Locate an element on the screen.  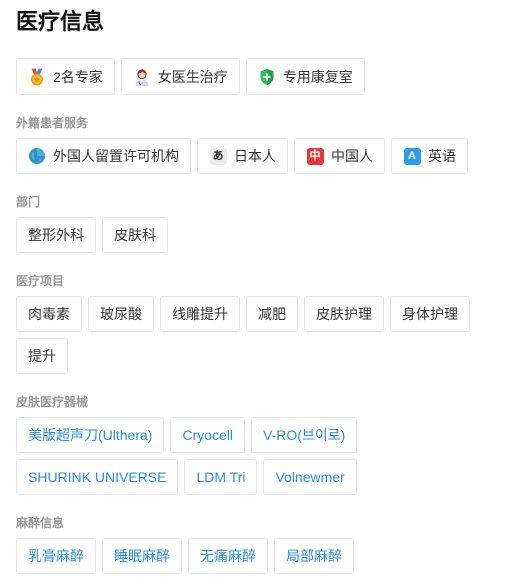
japanese-icon: あ is located at coordinates (218, 156).